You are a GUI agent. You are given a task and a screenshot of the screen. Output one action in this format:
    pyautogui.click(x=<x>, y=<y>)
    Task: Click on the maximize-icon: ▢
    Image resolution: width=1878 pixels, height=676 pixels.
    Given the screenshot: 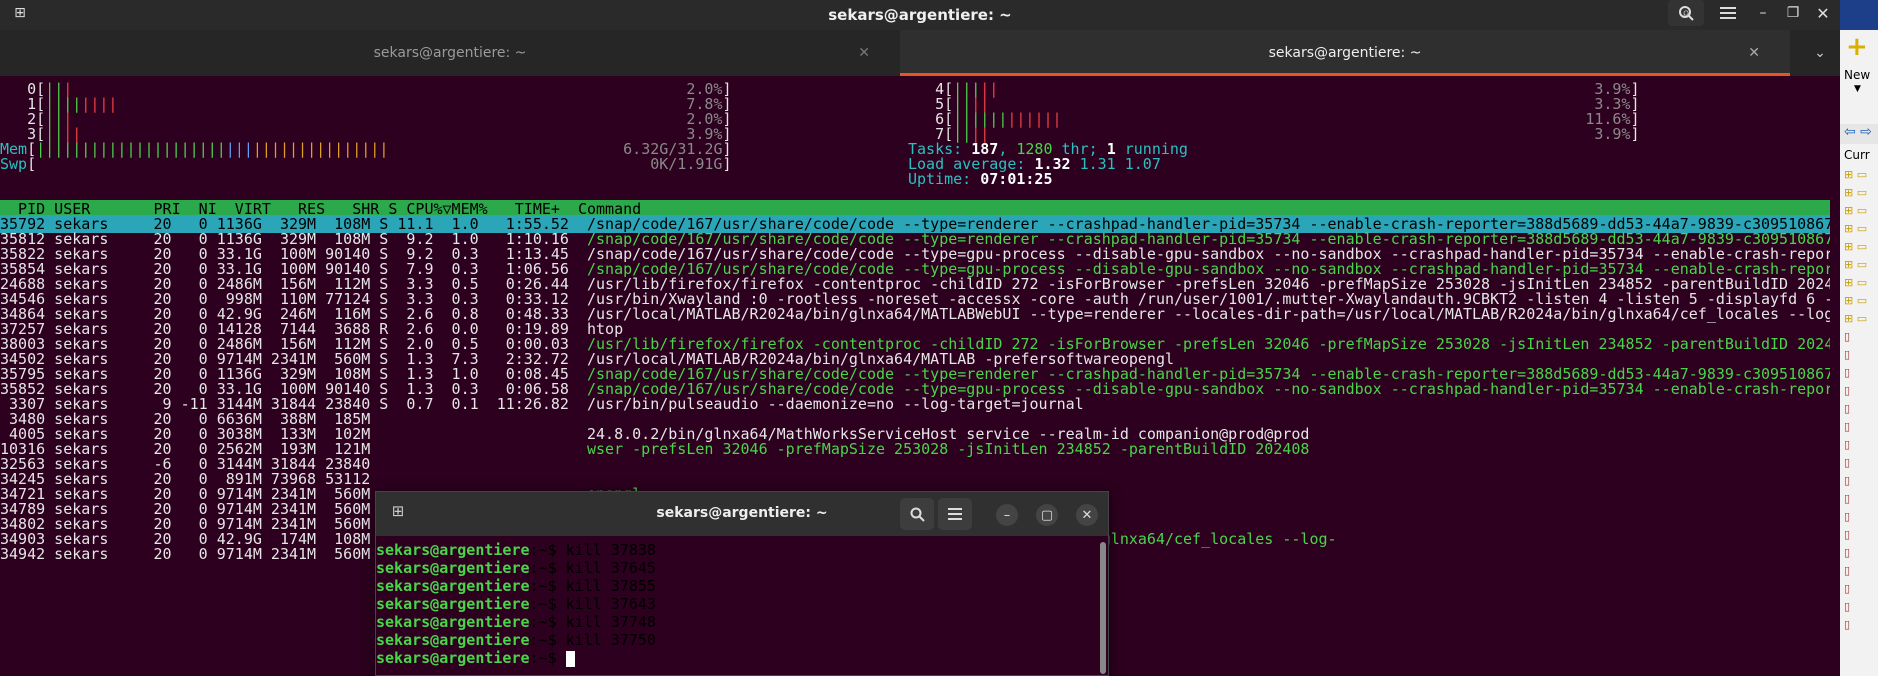 What is the action you would take?
    pyautogui.click(x=1047, y=515)
    